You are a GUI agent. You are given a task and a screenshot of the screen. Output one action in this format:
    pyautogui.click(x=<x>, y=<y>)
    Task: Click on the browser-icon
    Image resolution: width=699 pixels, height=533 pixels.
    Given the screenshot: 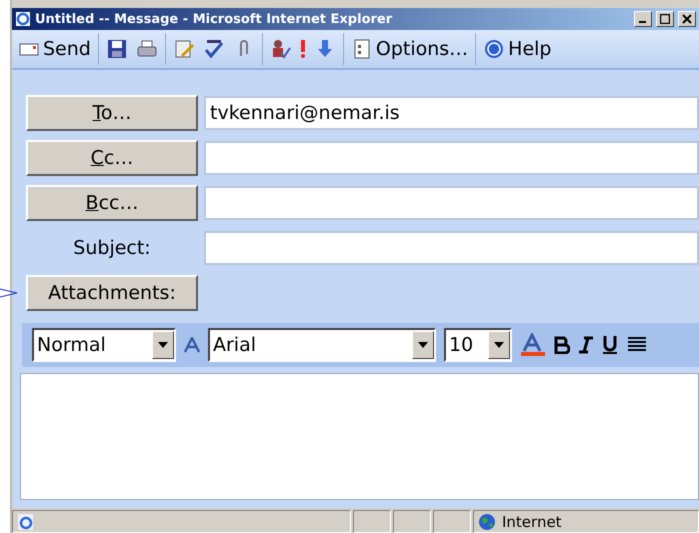 What is the action you would take?
    pyautogui.click(x=23, y=19)
    